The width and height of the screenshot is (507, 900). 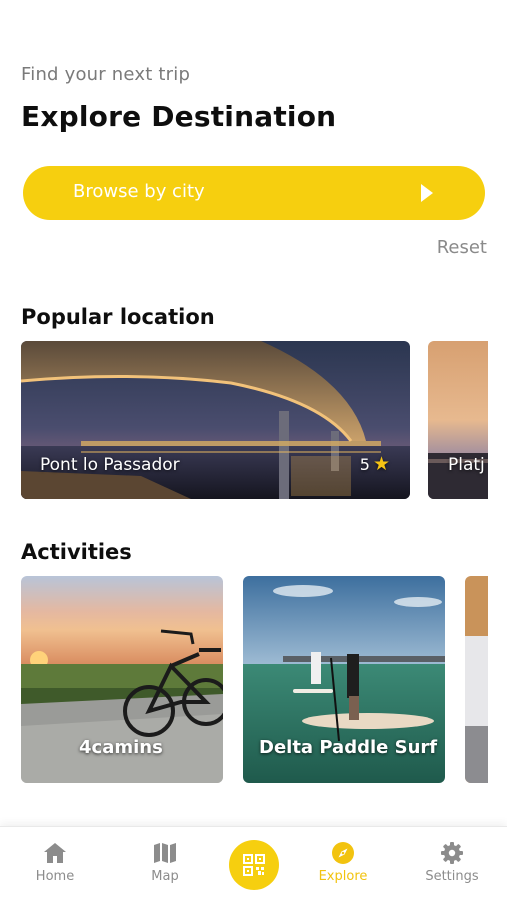 I want to click on activity-card-partial, so click(x=476, y=679).